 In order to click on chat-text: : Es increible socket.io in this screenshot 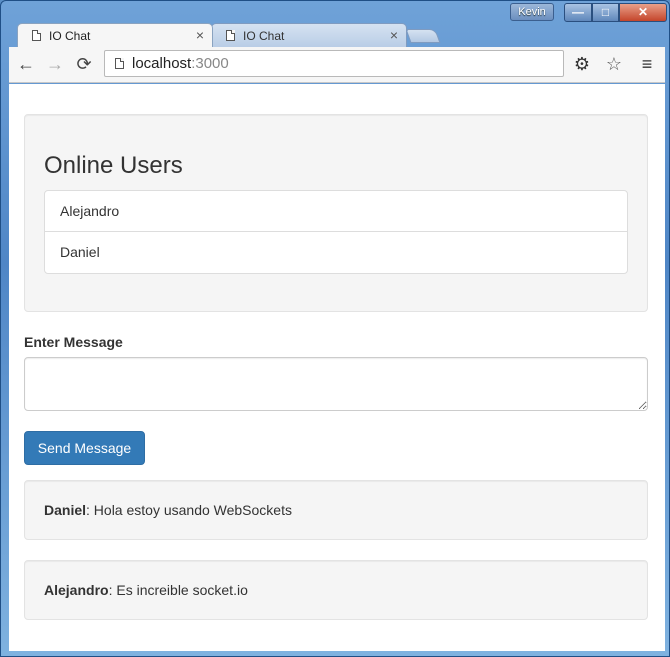, I will do `click(178, 590)`.